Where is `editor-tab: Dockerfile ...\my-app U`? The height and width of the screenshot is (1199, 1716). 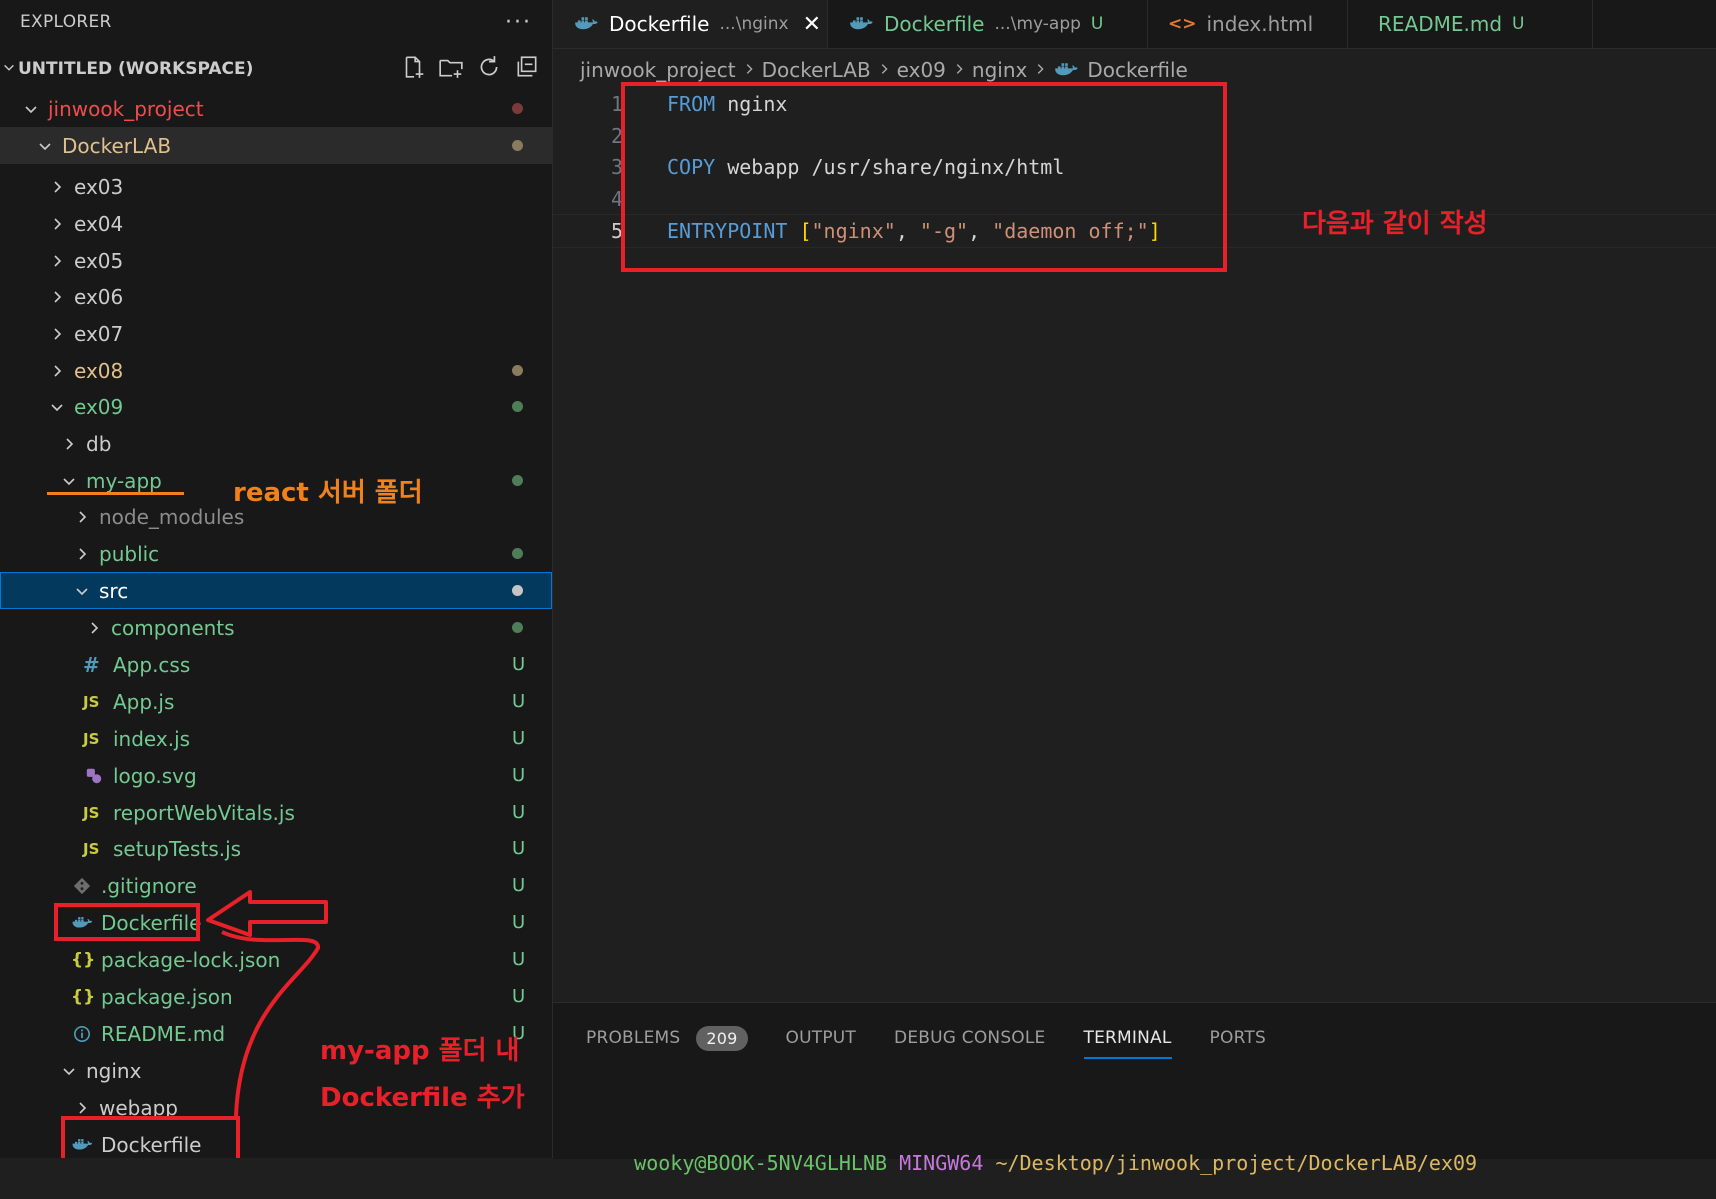
editor-tab: Dockerfile ...\my-app U is located at coordinates (988, 24).